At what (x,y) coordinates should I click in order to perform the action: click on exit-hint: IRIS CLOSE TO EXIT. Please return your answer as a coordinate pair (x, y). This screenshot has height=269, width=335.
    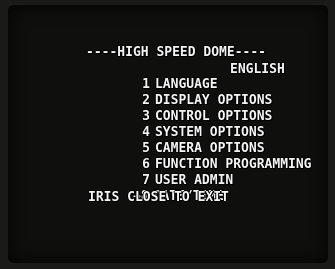
    Looking at the image, I should click on (158, 197).